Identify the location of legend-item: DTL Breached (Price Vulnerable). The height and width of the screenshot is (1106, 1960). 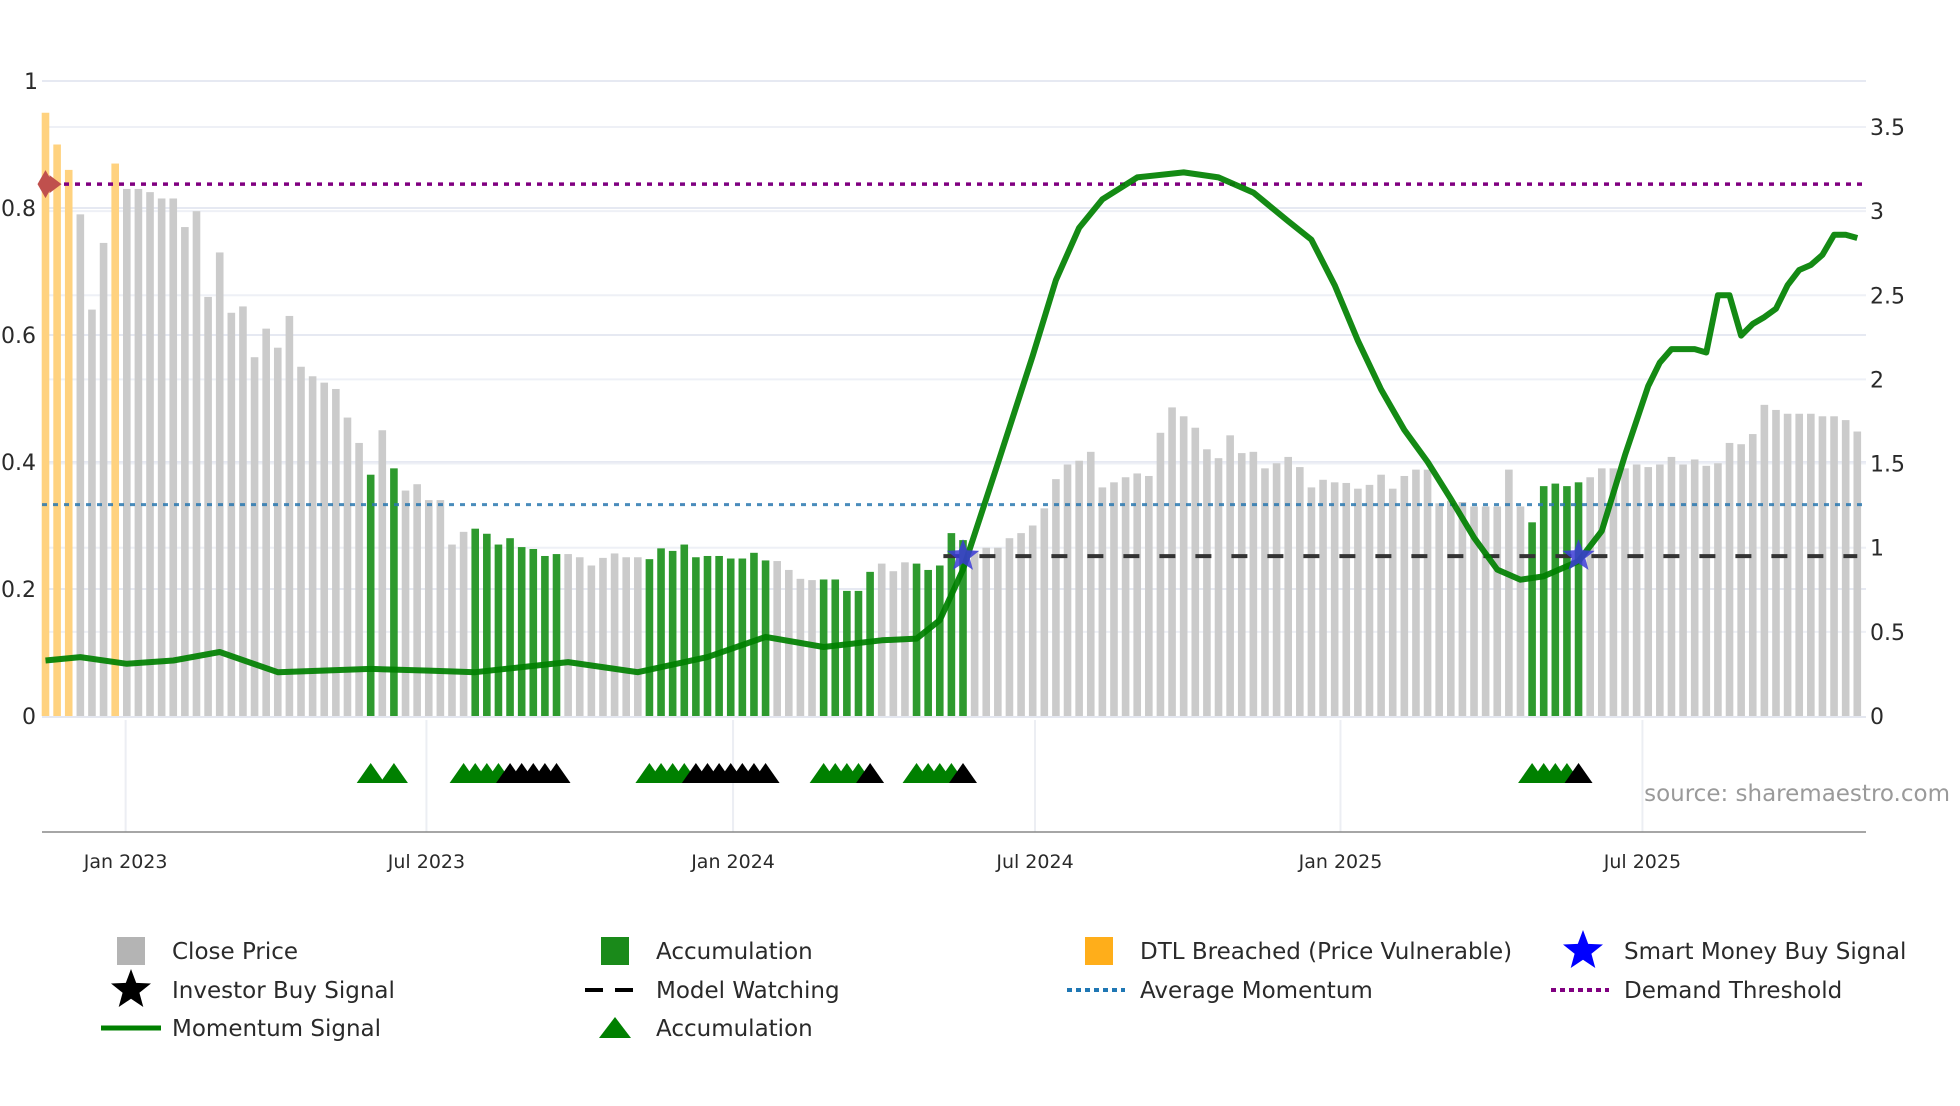
(1298, 951).